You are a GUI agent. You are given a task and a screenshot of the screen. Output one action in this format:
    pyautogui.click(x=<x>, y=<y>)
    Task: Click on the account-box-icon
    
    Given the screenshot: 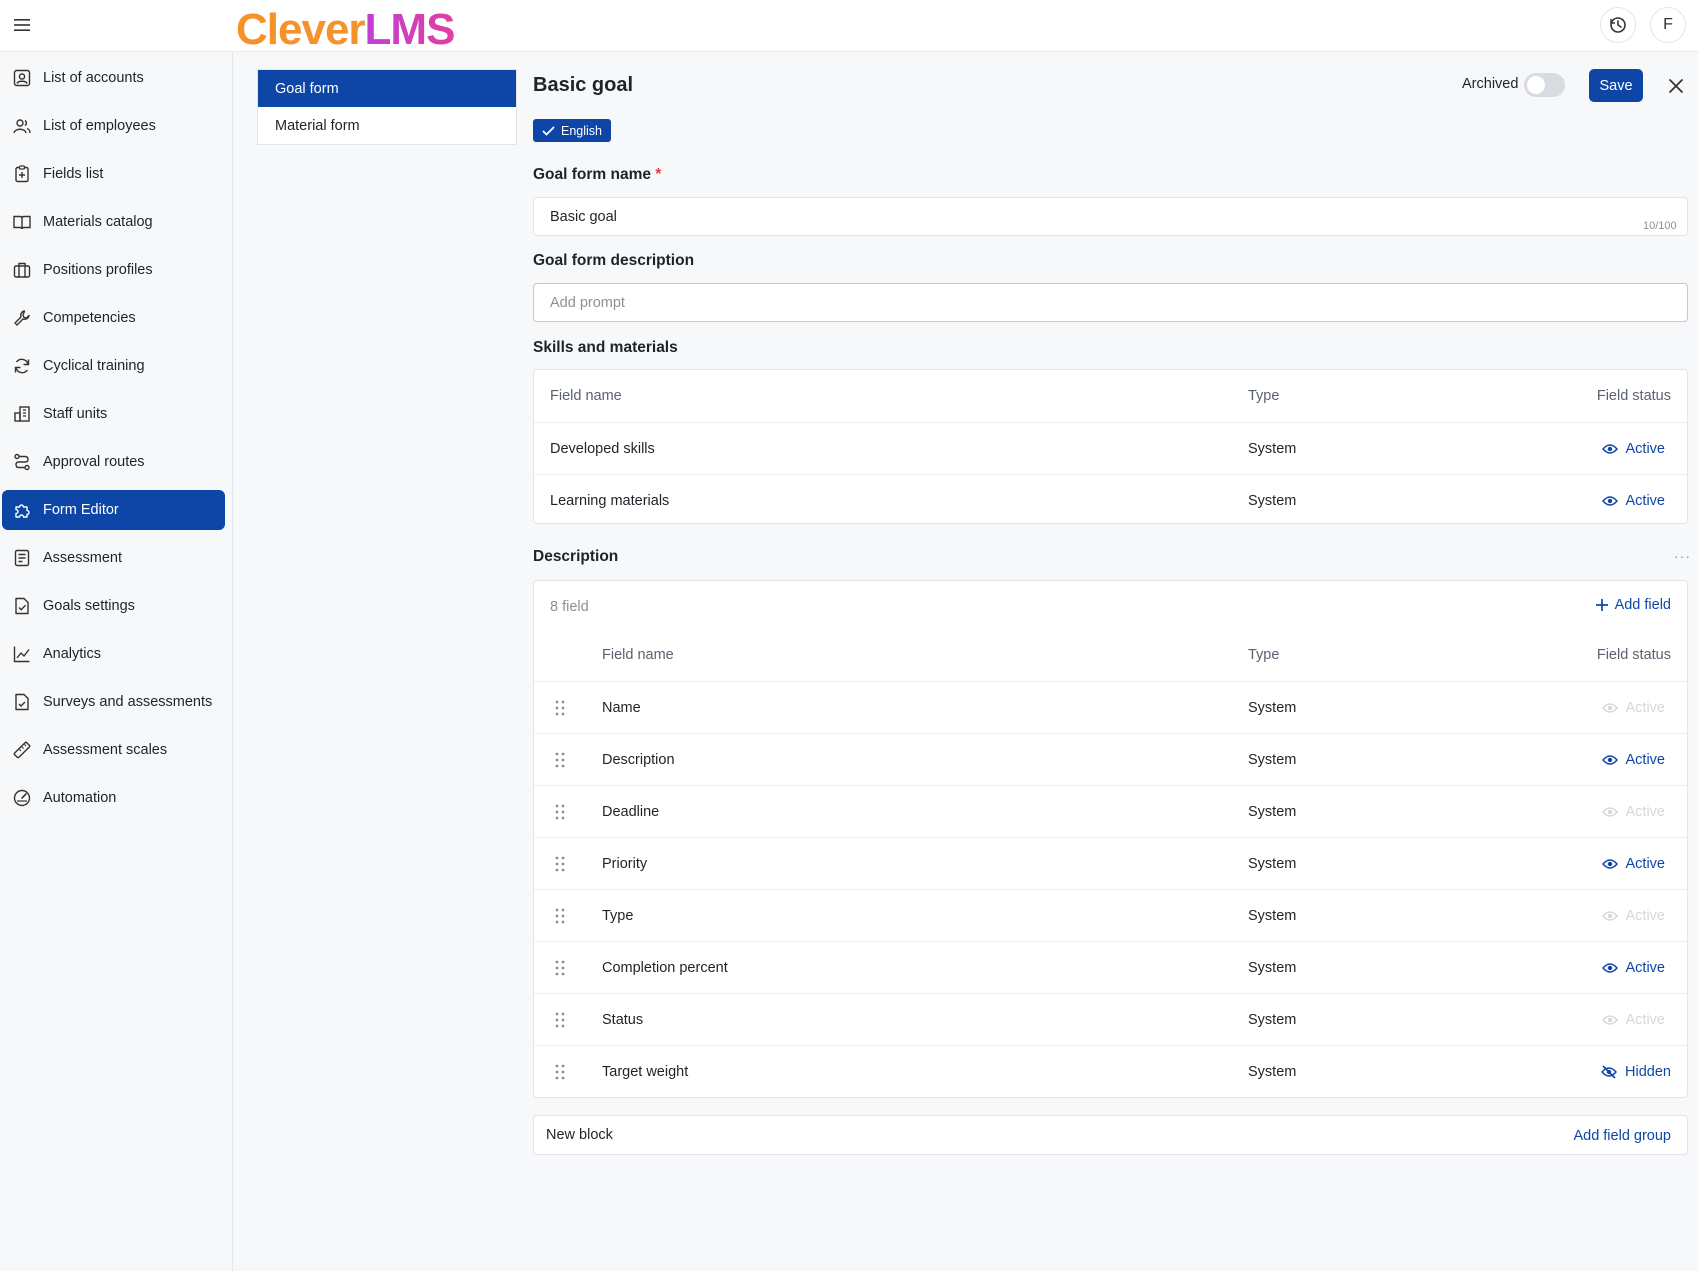 What is the action you would take?
    pyautogui.click(x=22, y=78)
    